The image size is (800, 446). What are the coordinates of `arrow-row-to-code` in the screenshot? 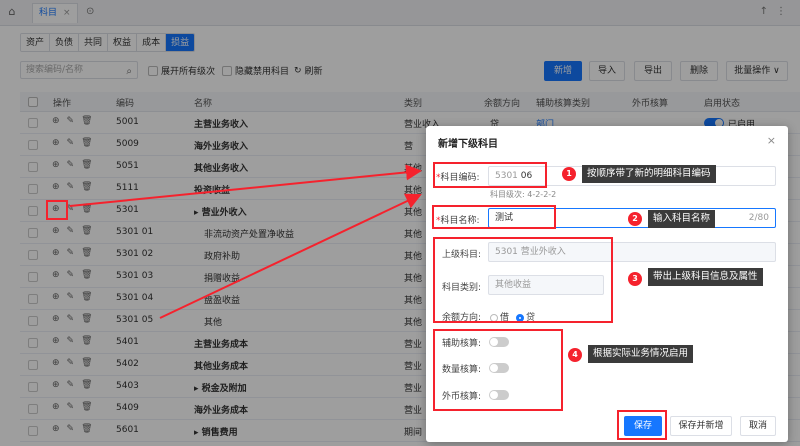 It's located at (290, 256).